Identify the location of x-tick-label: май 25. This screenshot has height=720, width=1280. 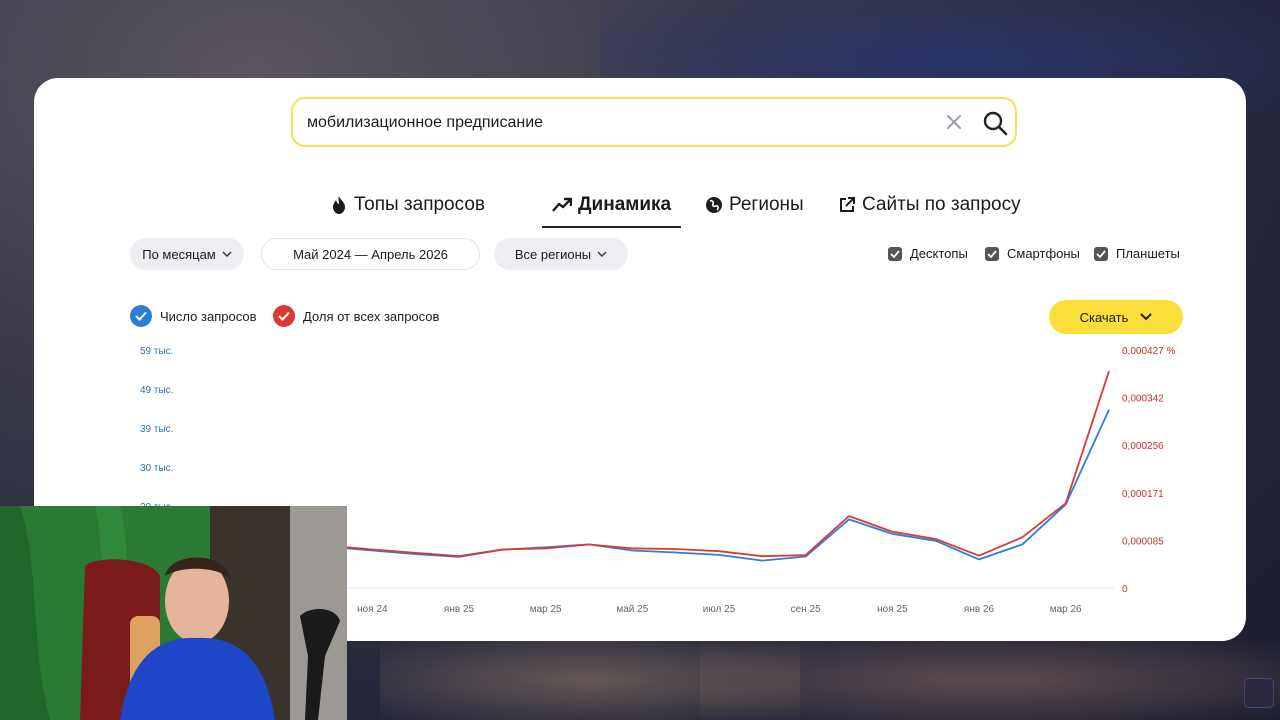
(632, 609).